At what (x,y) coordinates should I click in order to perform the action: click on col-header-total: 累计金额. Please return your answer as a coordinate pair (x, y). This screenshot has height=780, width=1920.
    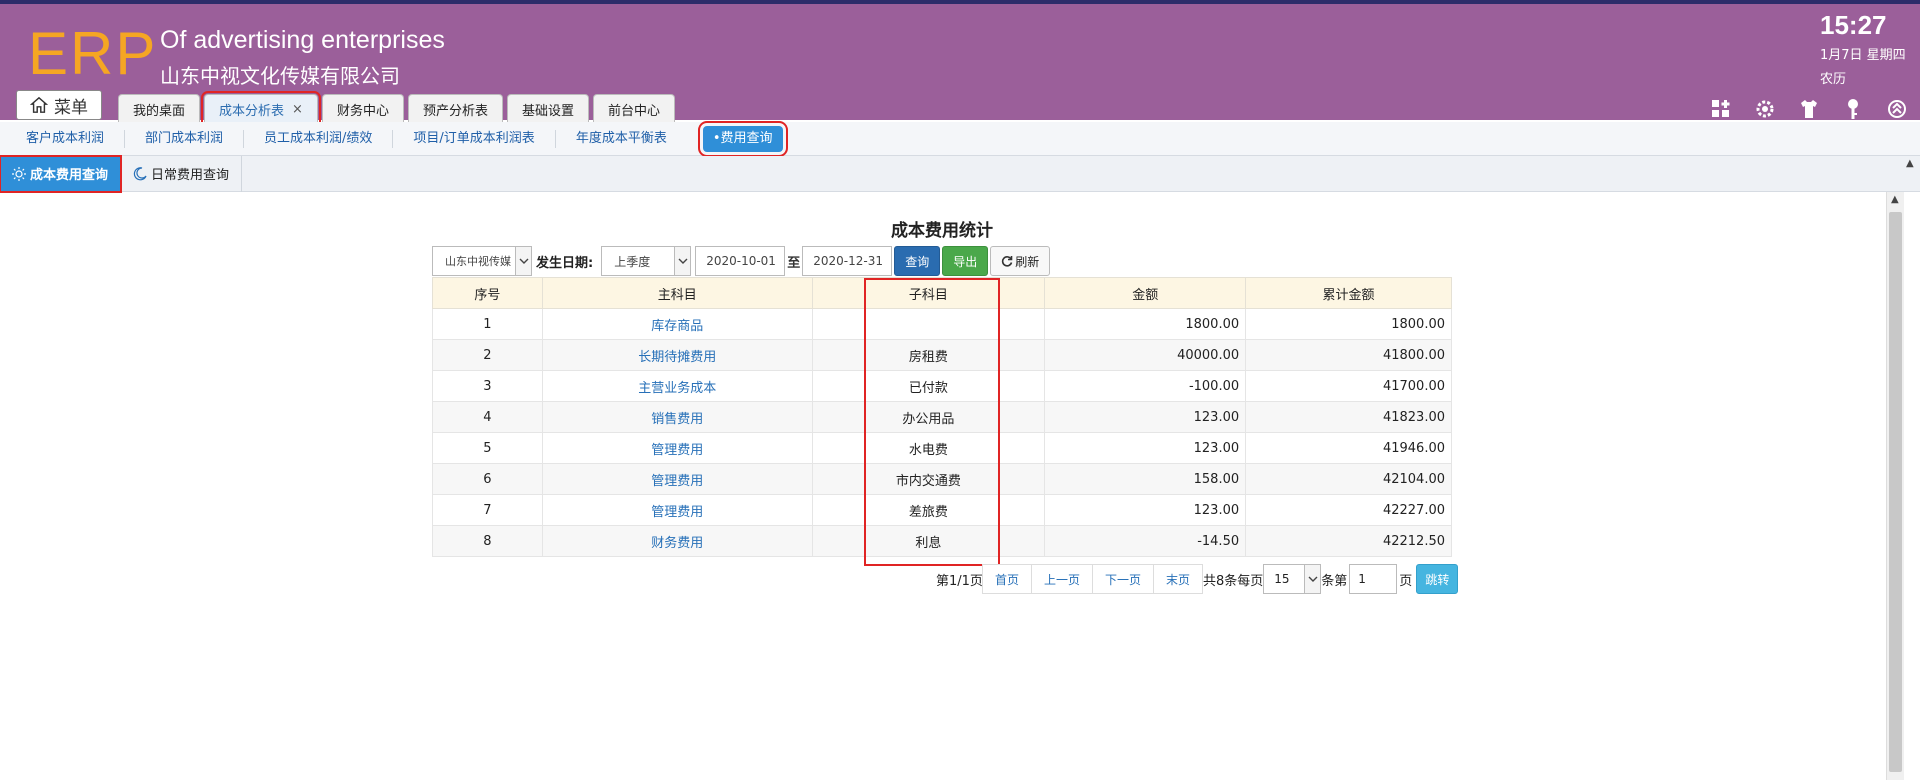
    Looking at the image, I should click on (1348, 293).